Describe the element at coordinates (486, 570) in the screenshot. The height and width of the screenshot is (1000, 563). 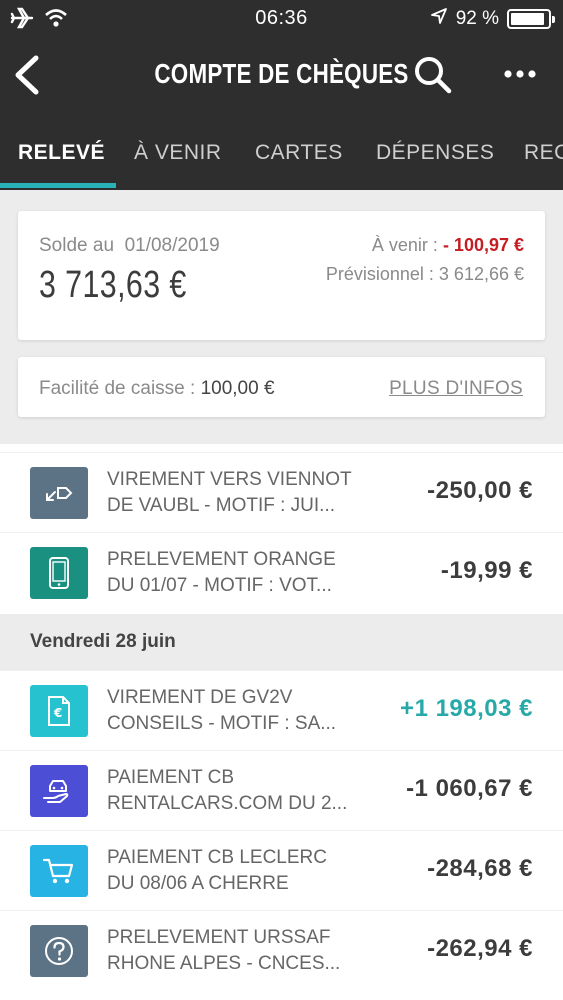
I see `transaction-amount: -19,99 €` at that location.